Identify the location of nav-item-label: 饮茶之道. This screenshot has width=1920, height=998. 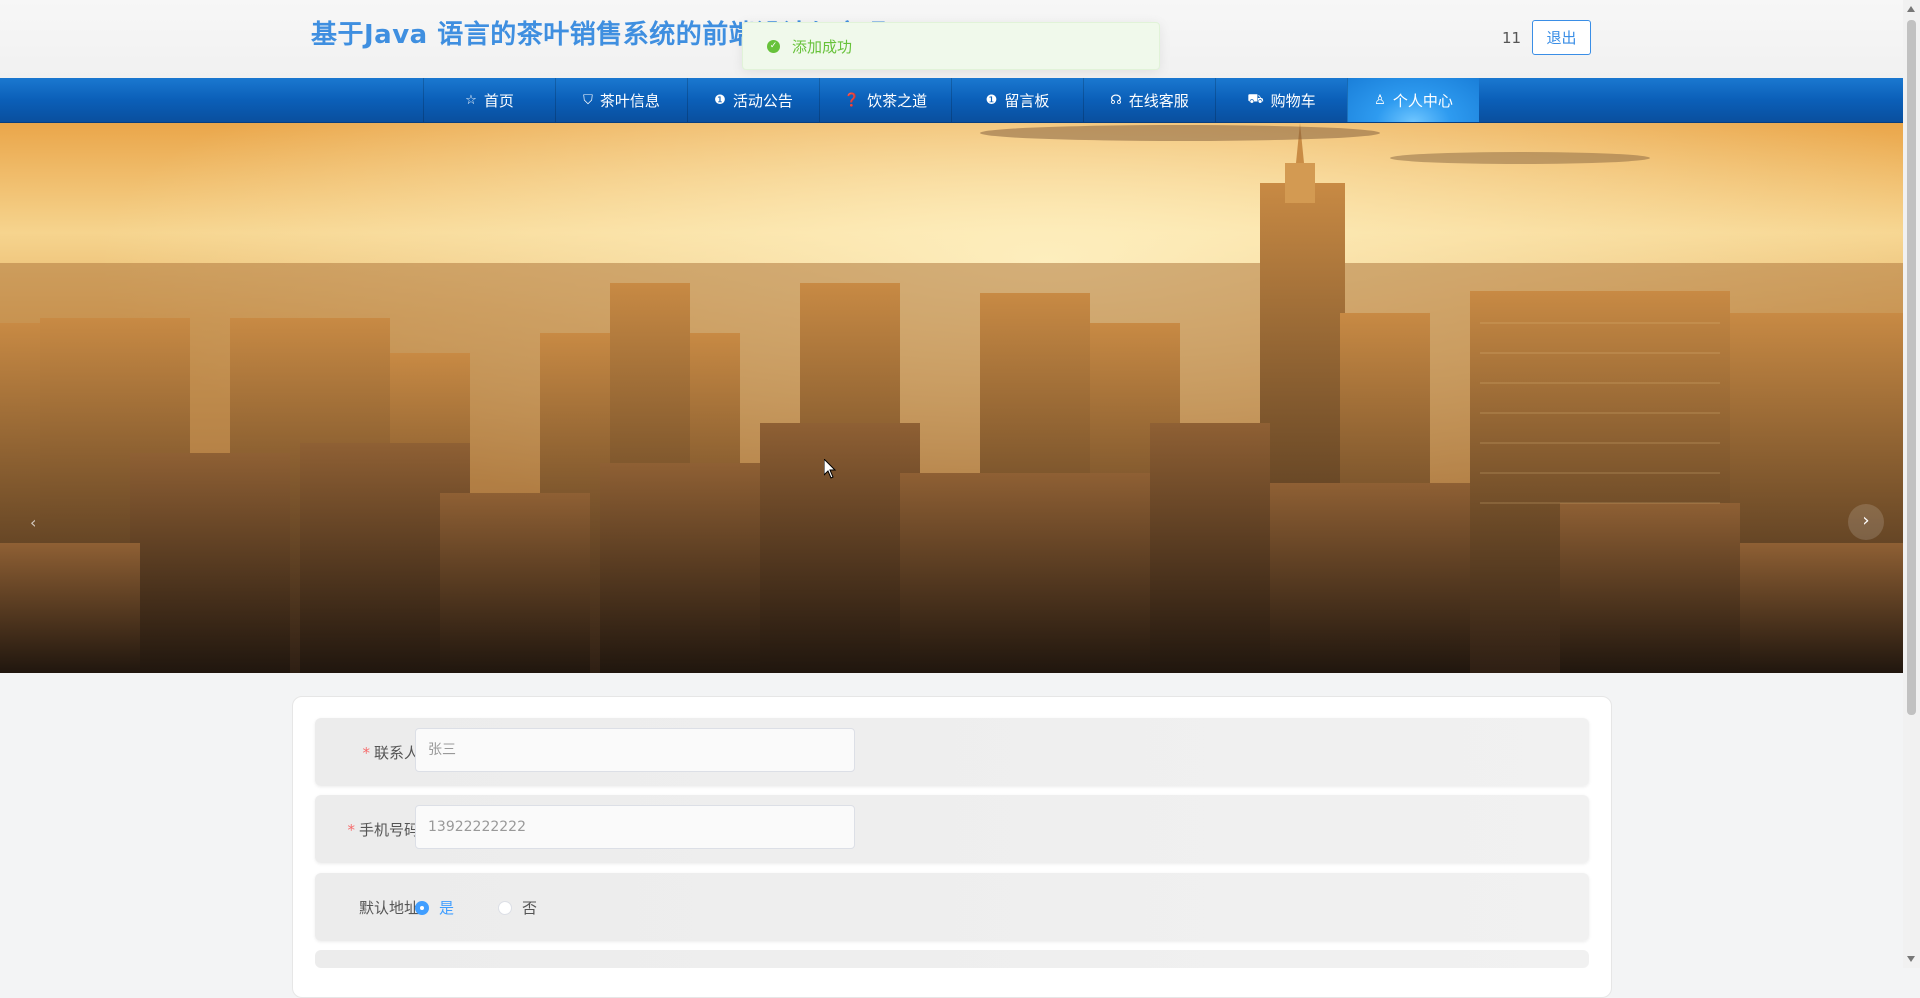
(897, 100).